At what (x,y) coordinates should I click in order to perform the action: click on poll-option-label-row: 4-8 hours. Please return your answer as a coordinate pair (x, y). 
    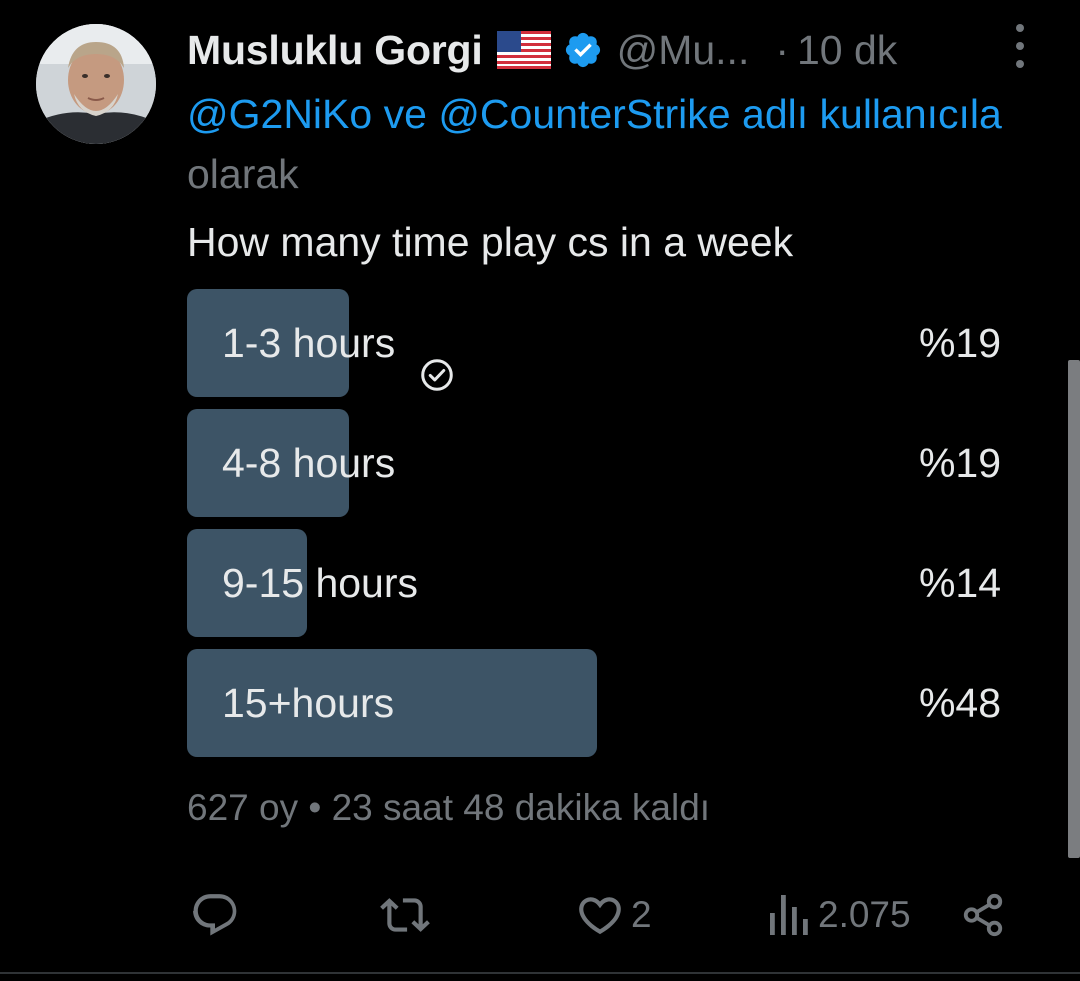
    Looking at the image, I should click on (308, 463).